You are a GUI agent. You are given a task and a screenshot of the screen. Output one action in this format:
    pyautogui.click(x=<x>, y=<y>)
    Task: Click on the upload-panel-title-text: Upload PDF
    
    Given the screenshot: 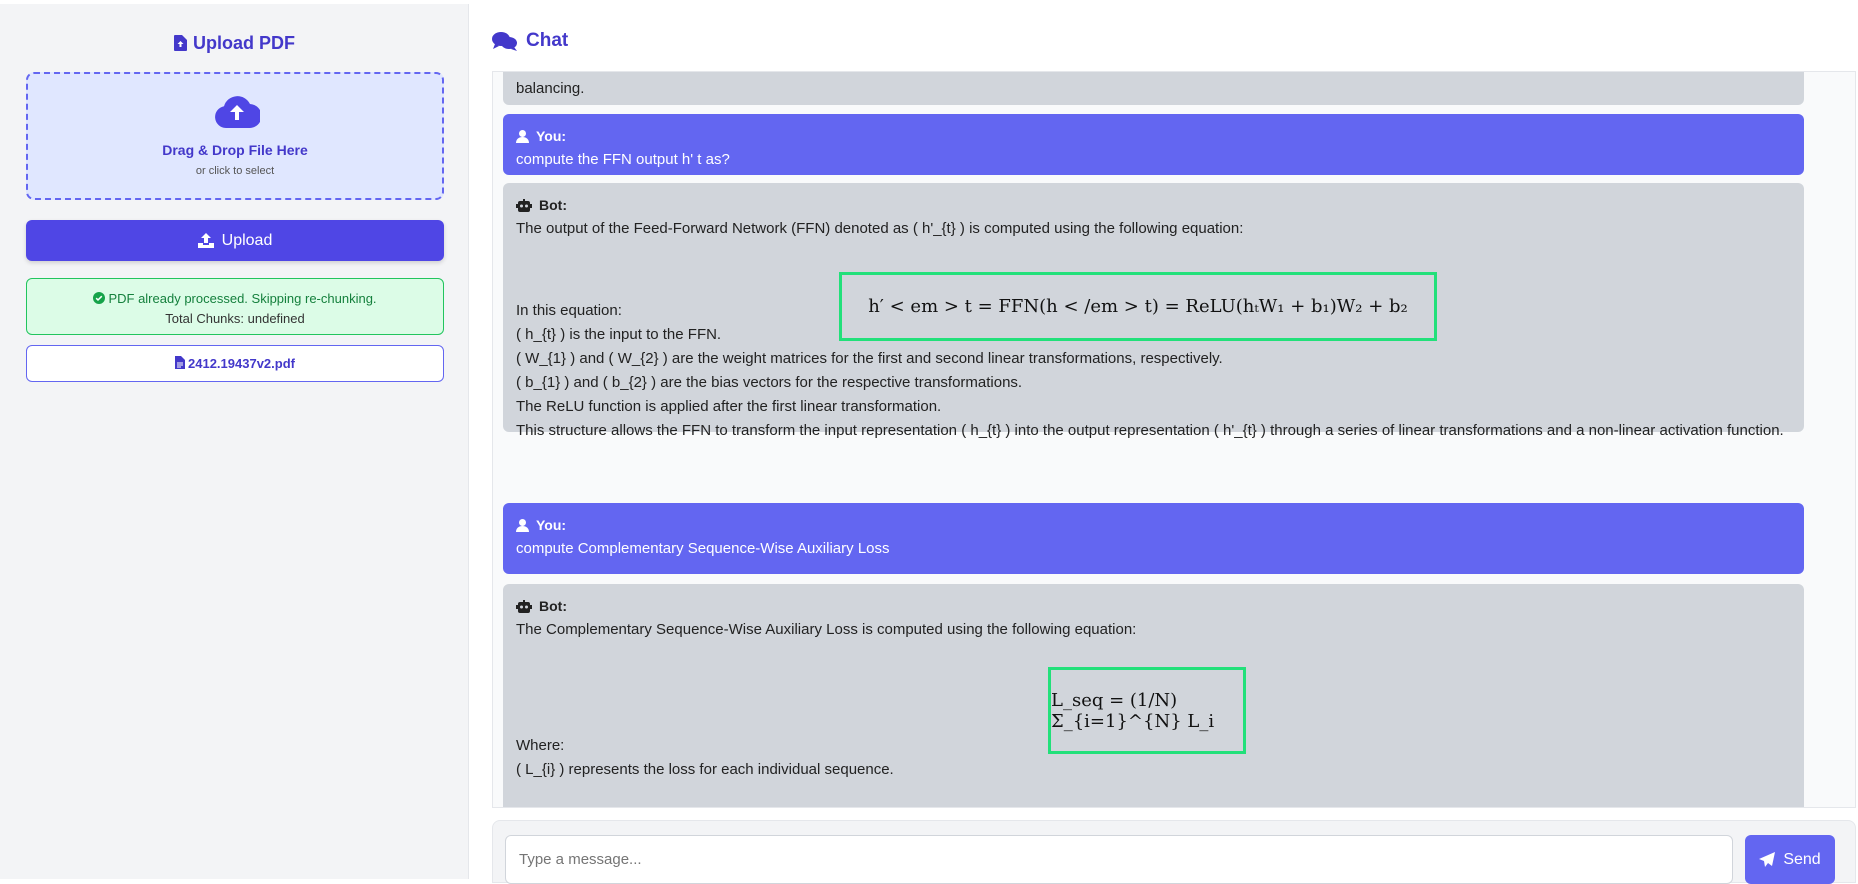 What is the action you would take?
    pyautogui.click(x=244, y=43)
    